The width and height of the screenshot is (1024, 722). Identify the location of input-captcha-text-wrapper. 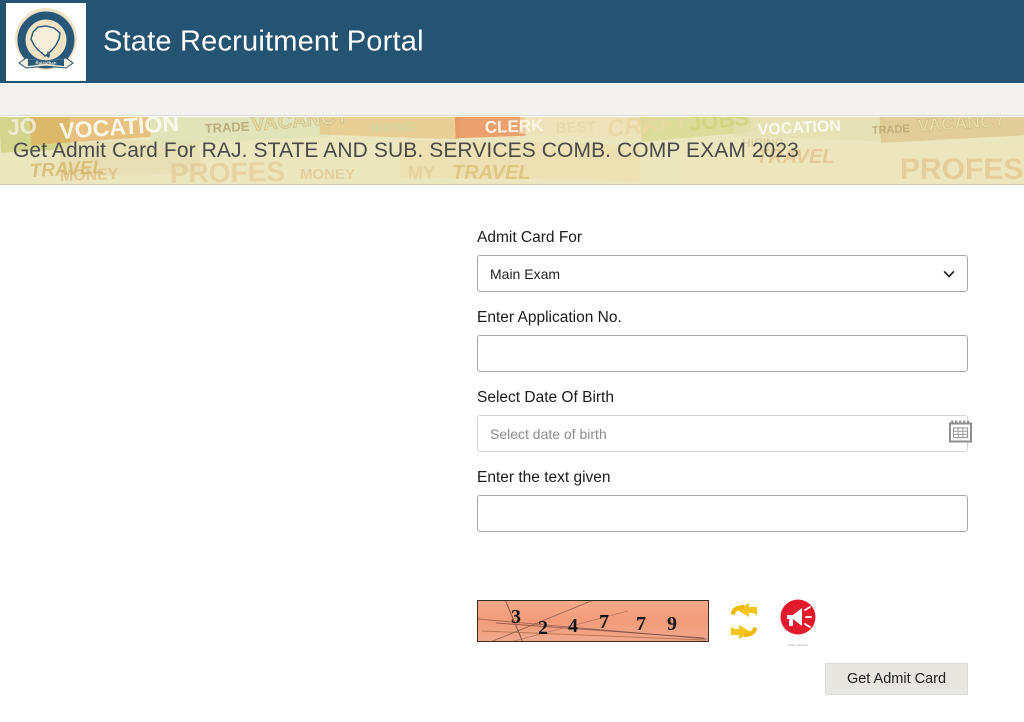
(722, 513).